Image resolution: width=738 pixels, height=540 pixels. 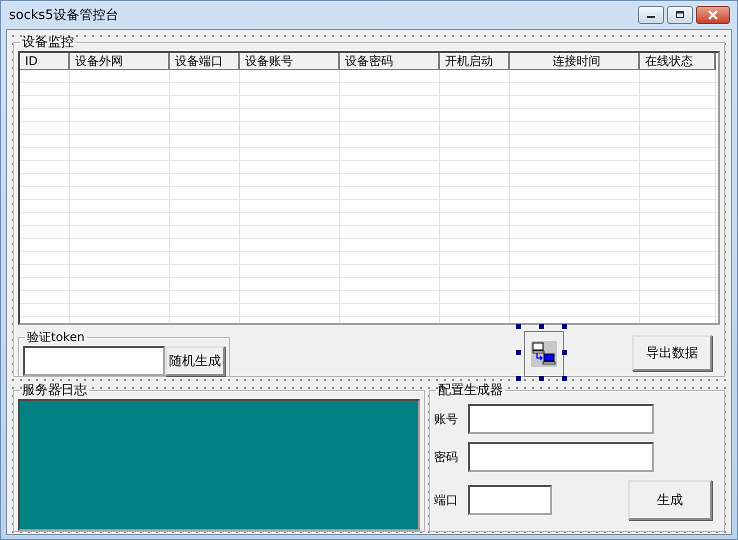 What do you see at coordinates (651, 15) in the screenshot?
I see `minimize-button` at bounding box center [651, 15].